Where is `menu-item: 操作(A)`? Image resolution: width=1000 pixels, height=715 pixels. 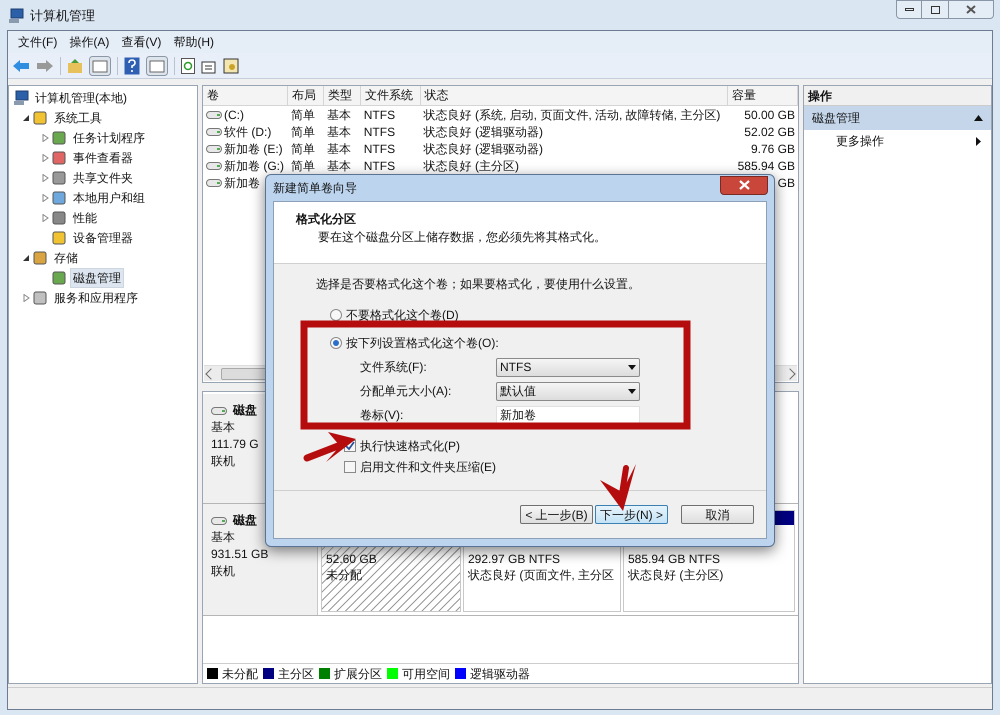 menu-item: 操作(A) is located at coordinates (89, 42).